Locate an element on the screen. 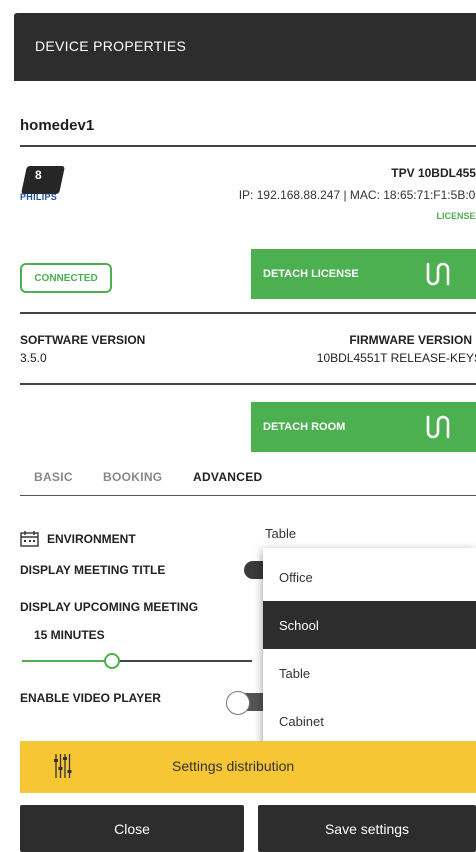  display-upcoming-meeting-label: DISPLAY UPCOMING MEETING is located at coordinates (109, 607).